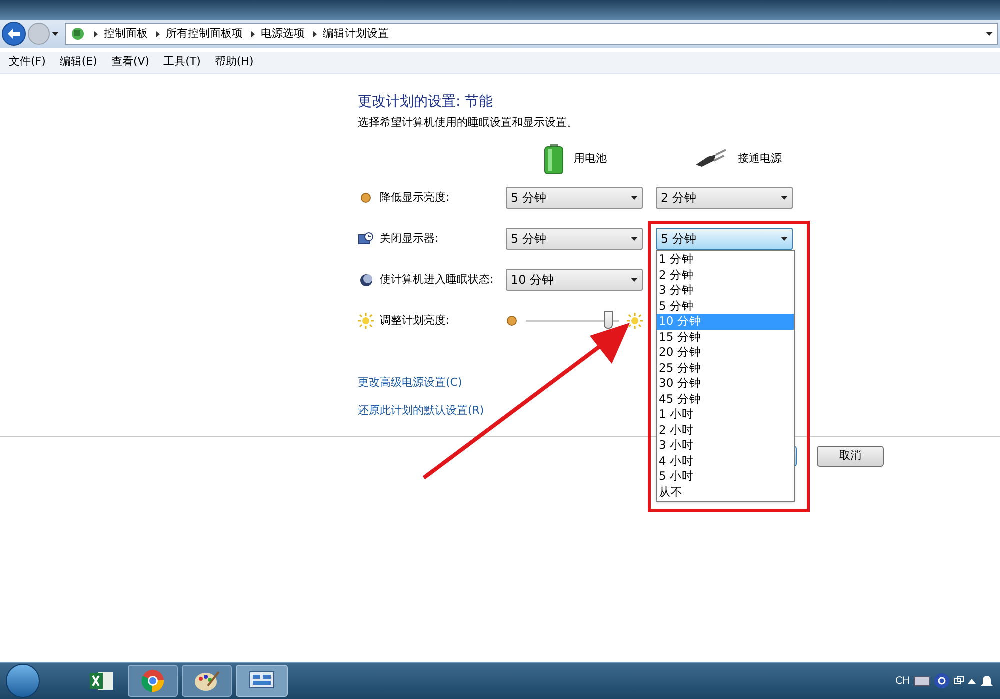  Describe the element at coordinates (725, 306) in the screenshot. I see `dropdown-option: 5 分钟` at that location.